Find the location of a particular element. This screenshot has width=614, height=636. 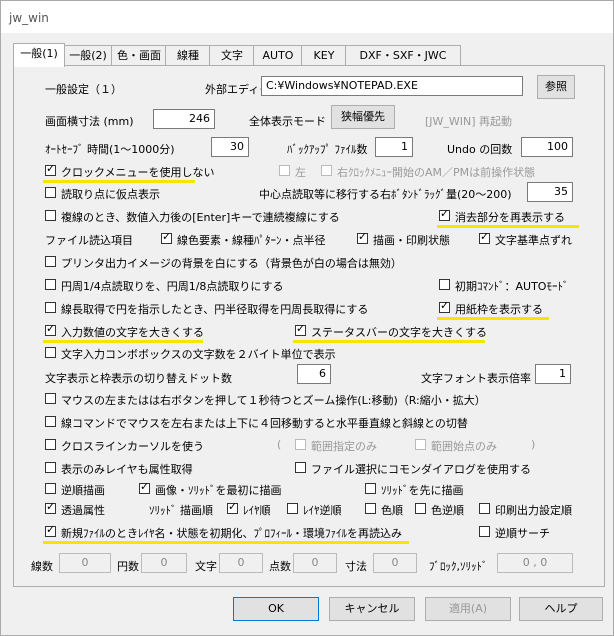

circle-quarter-label: 円周1/4点読取りを、円周1/8点読取りにする is located at coordinates (172, 286).